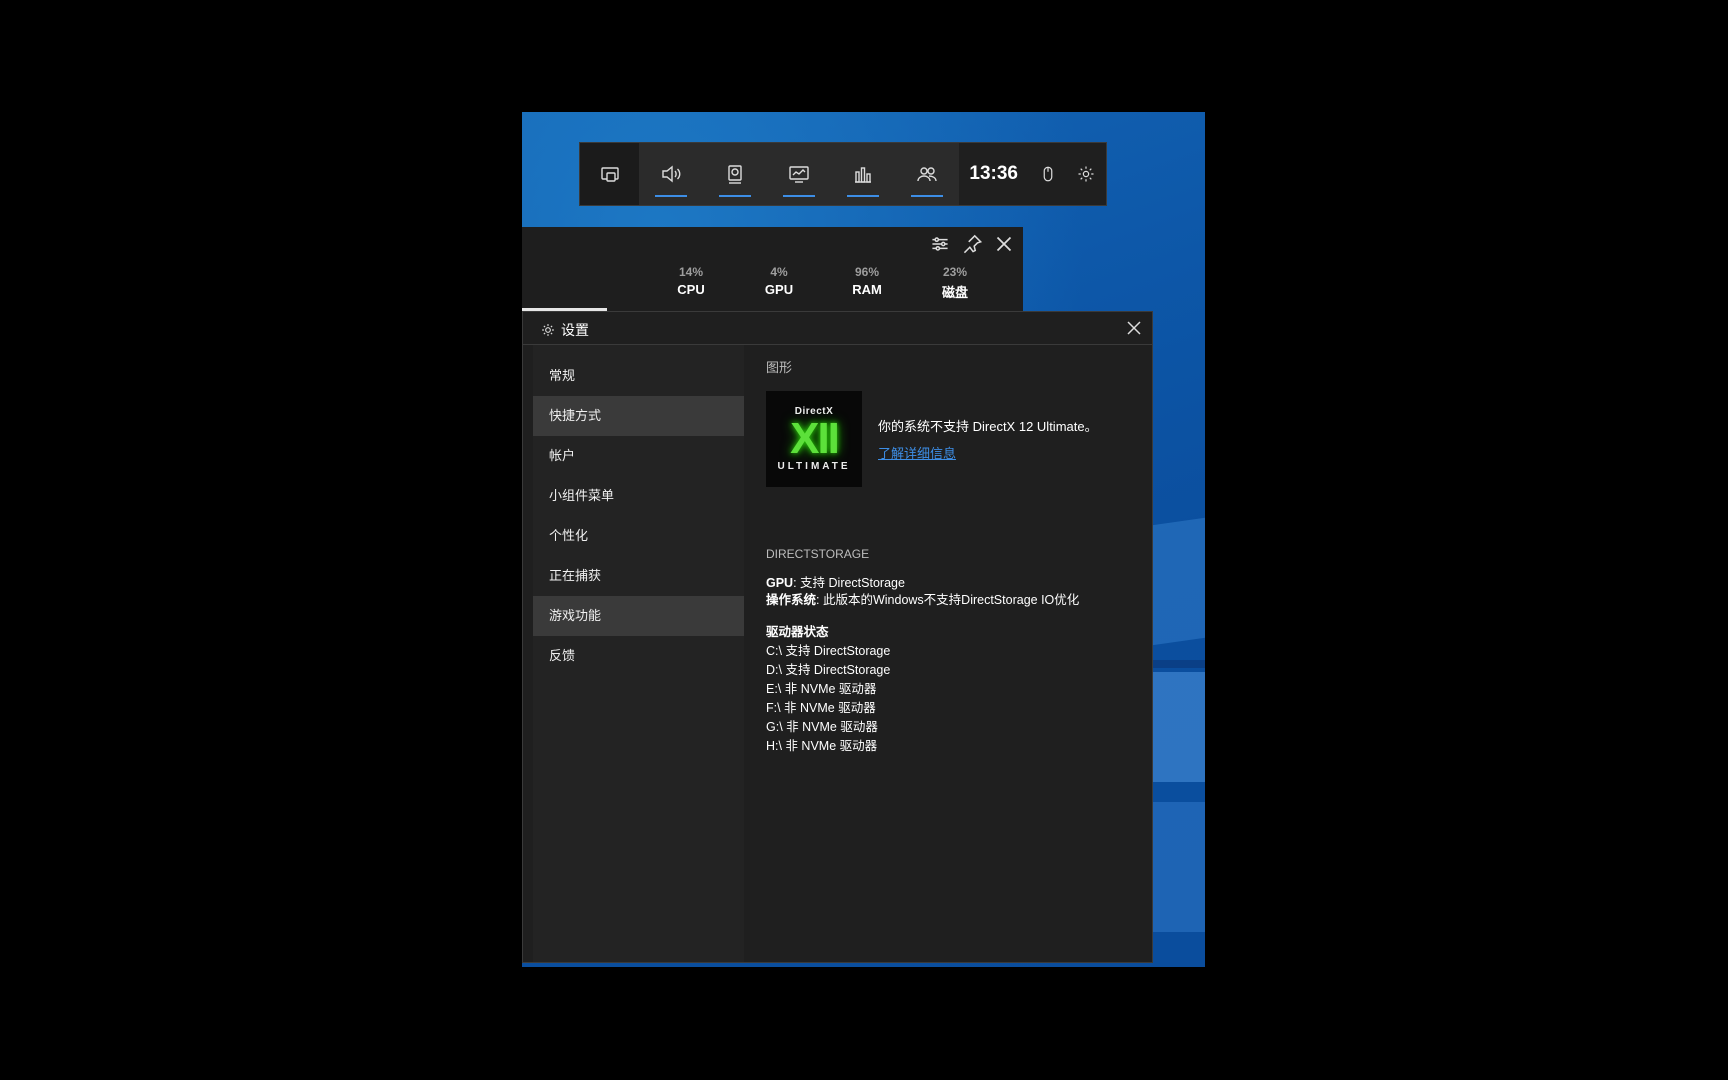 This screenshot has height=1080, width=1728. What do you see at coordinates (638, 616) in the screenshot?
I see `nav-item-gaming-features: 游戏功能` at bounding box center [638, 616].